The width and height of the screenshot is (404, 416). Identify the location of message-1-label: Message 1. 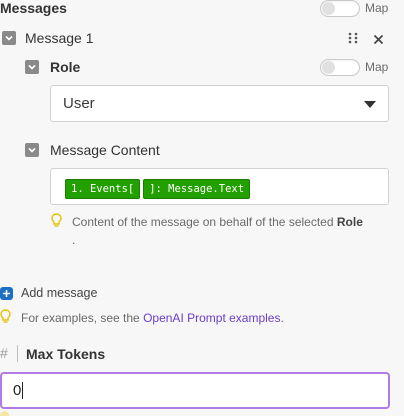
(59, 38).